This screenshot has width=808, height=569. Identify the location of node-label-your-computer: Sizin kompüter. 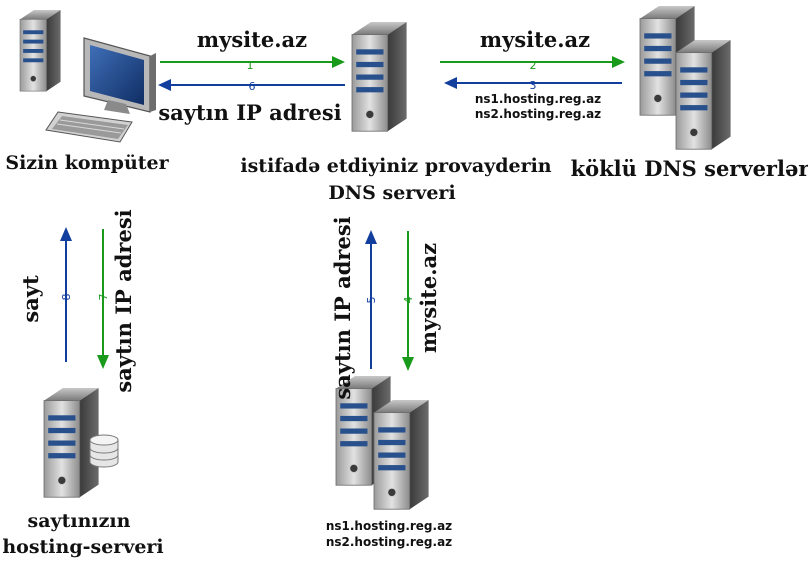
(87, 163).